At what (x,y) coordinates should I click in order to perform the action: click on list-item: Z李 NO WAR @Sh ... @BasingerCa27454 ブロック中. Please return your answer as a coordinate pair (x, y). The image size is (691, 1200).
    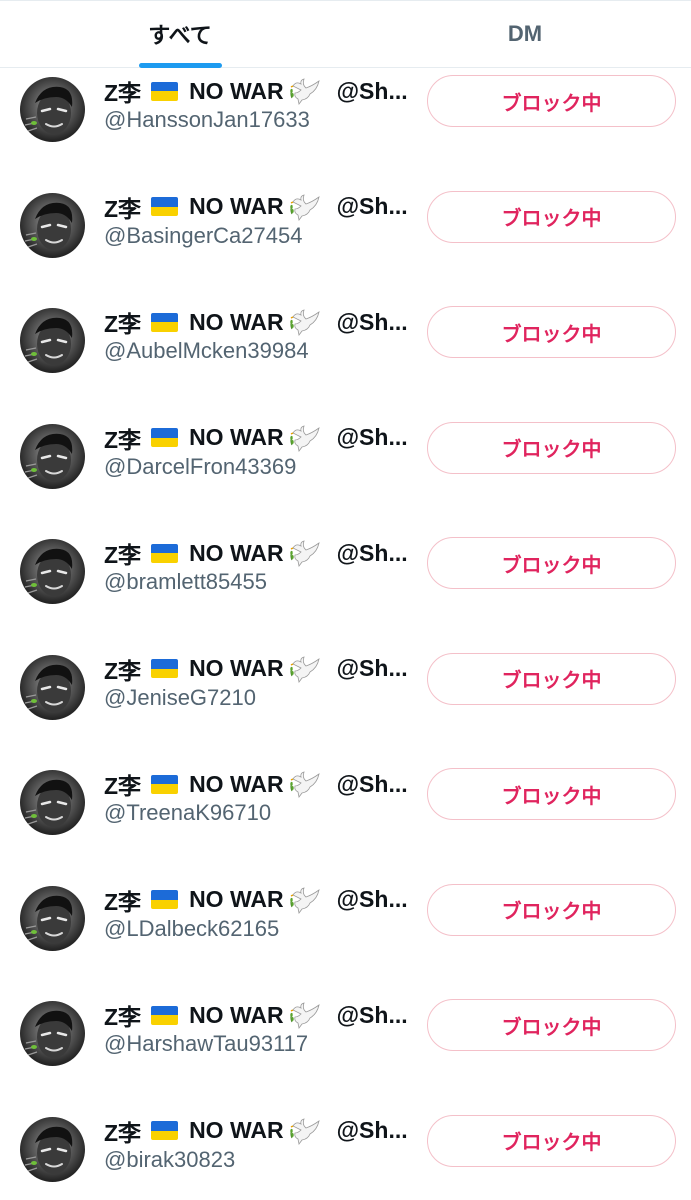
    Looking at the image, I should click on (345, 219).